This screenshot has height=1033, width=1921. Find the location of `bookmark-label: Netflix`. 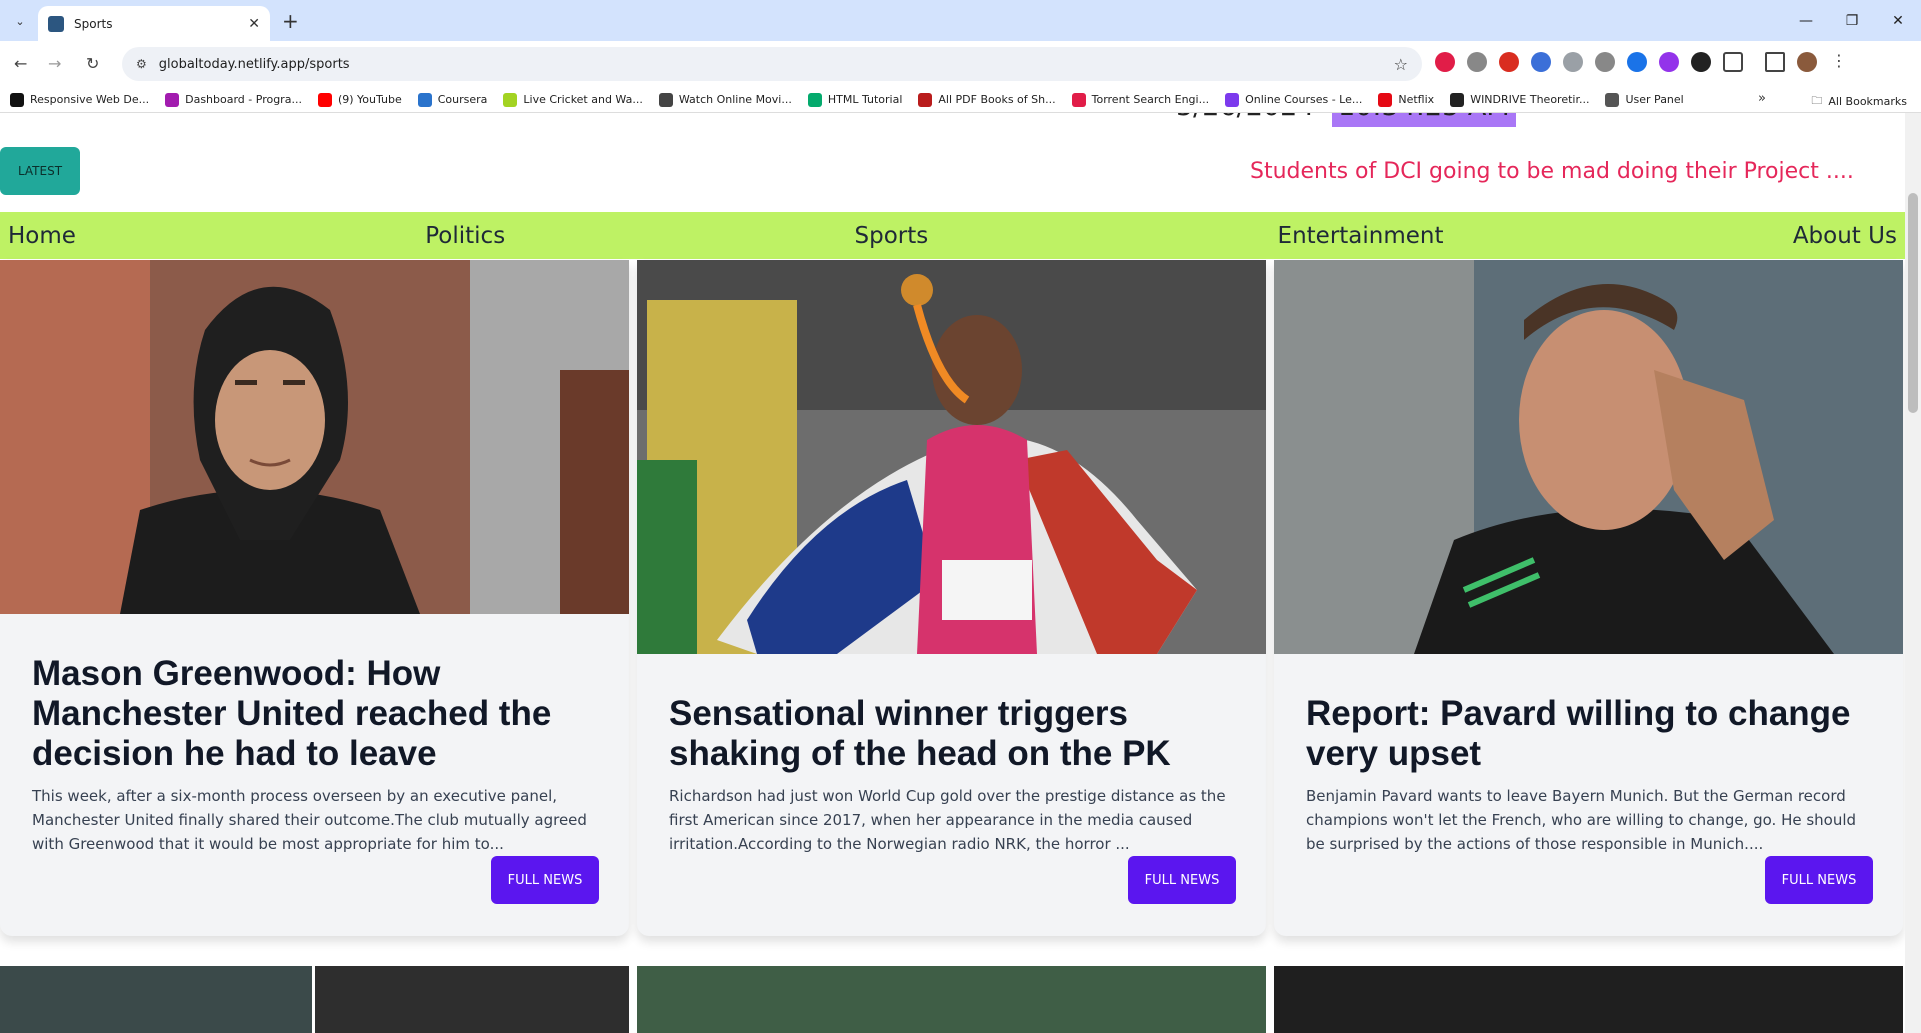

bookmark-label: Netflix is located at coordinates (1416, 99).